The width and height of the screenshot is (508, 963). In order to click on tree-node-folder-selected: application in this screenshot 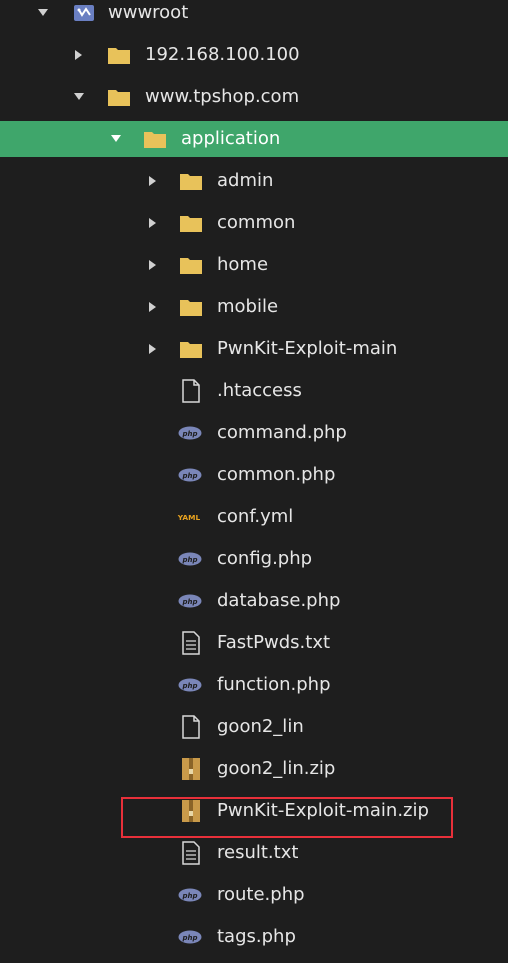, I will do `click(254, 139)`.